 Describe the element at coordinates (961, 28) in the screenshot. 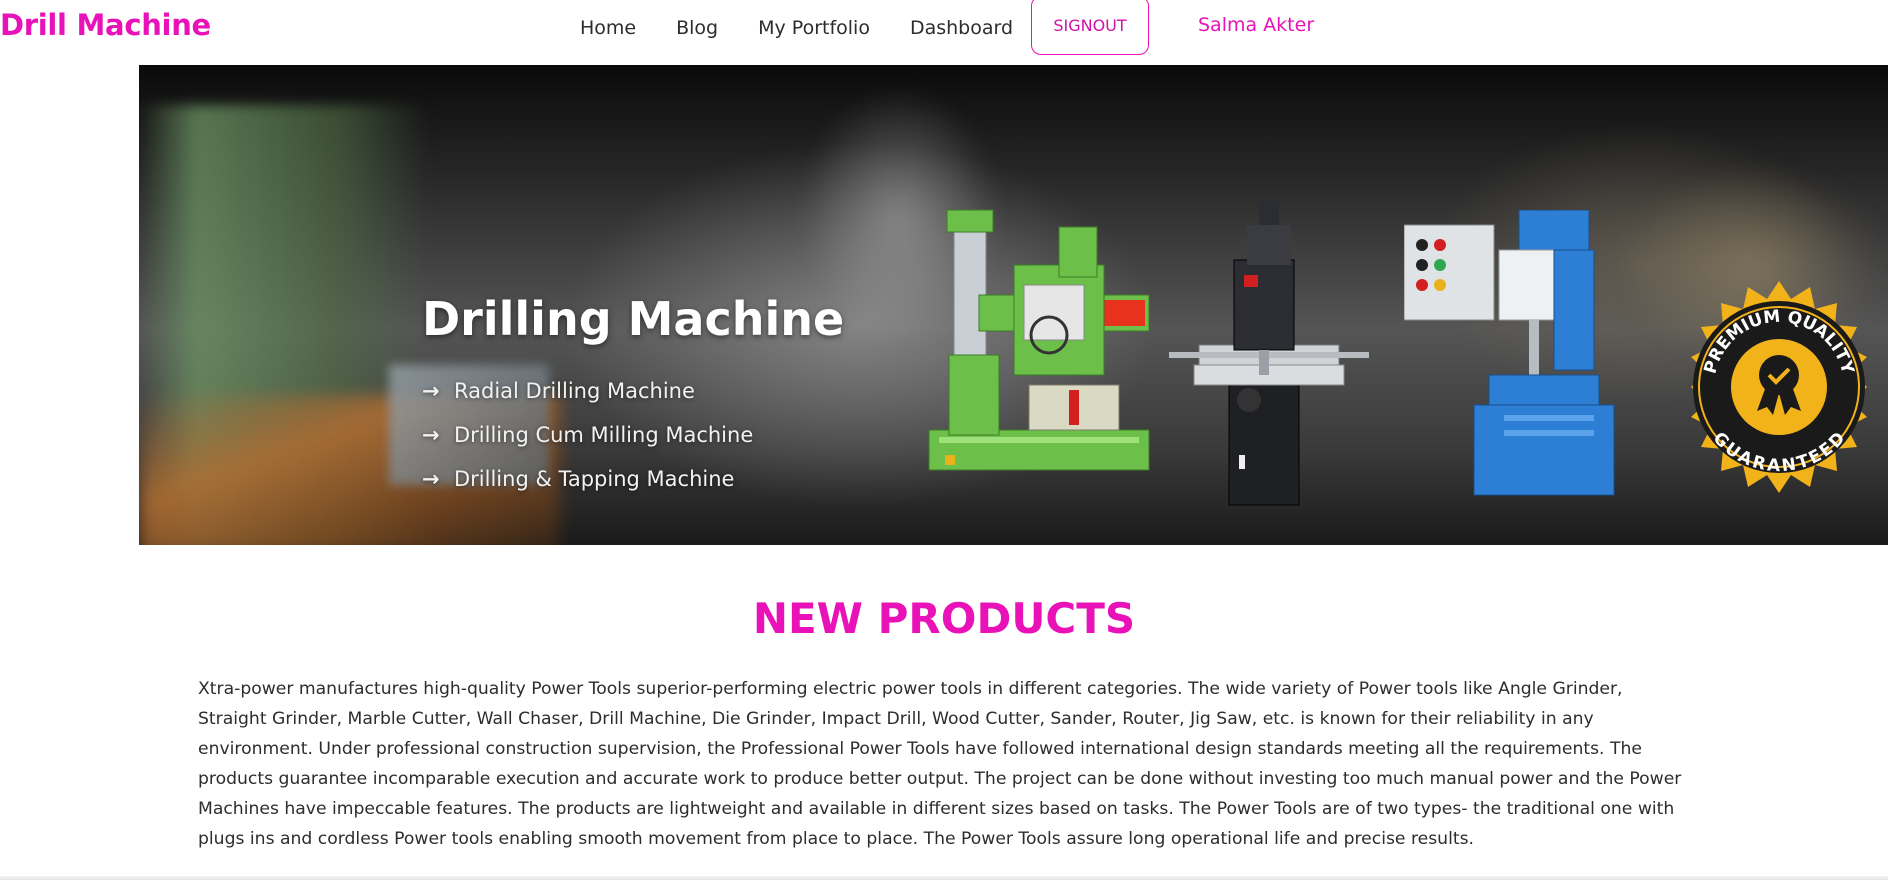

I see `nav-link-dashboard: Dashboard` at that location.